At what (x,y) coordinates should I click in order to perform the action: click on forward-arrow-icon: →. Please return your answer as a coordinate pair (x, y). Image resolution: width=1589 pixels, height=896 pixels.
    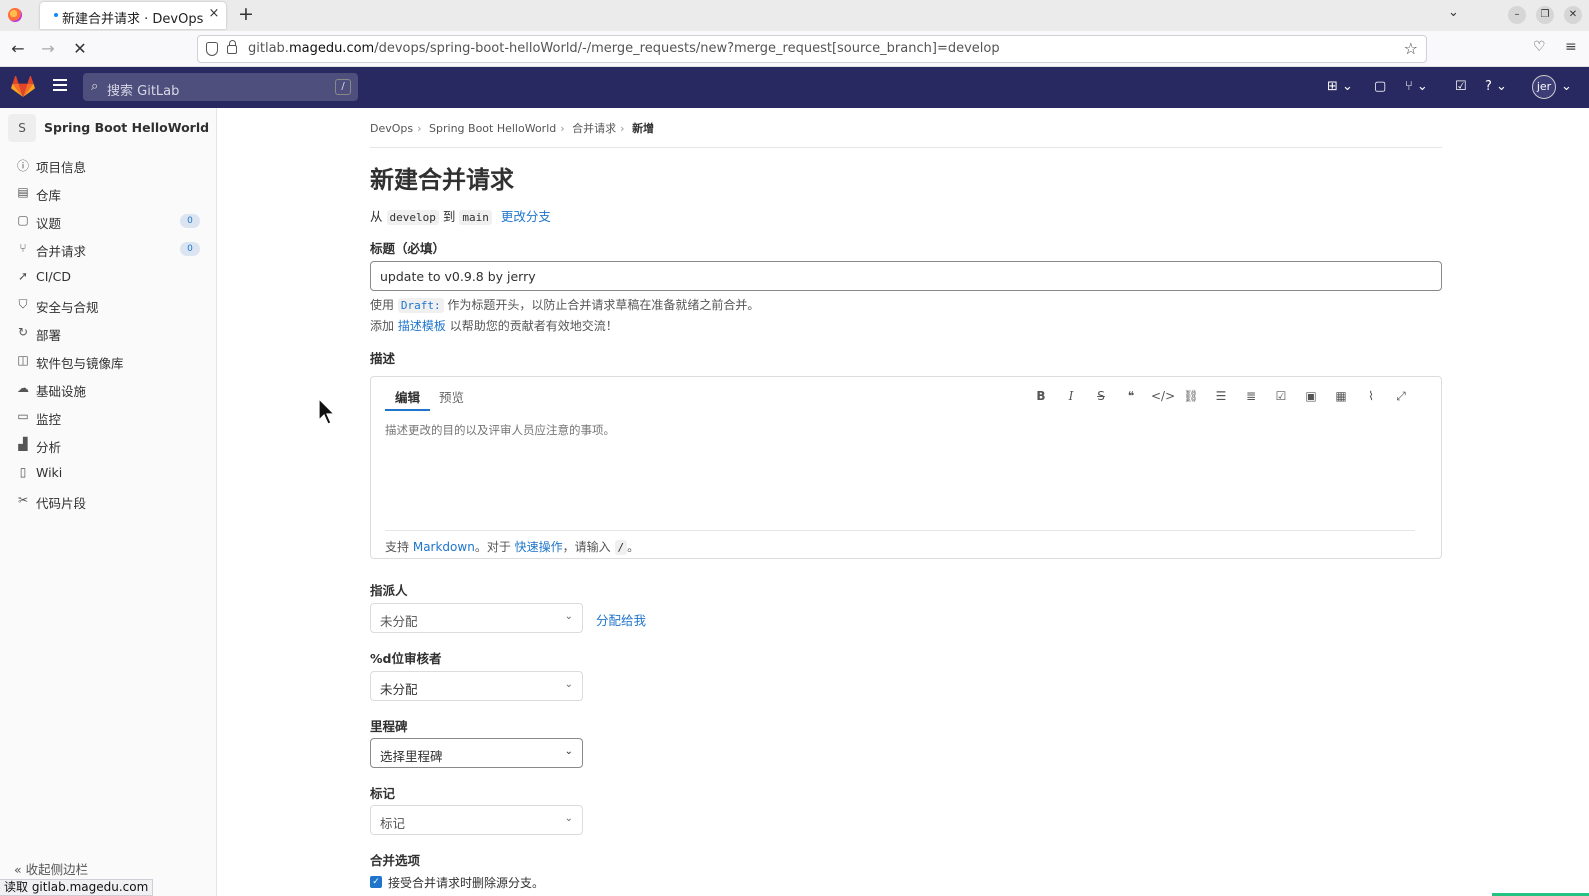
    Looking at the image, I should click on (48, 49).